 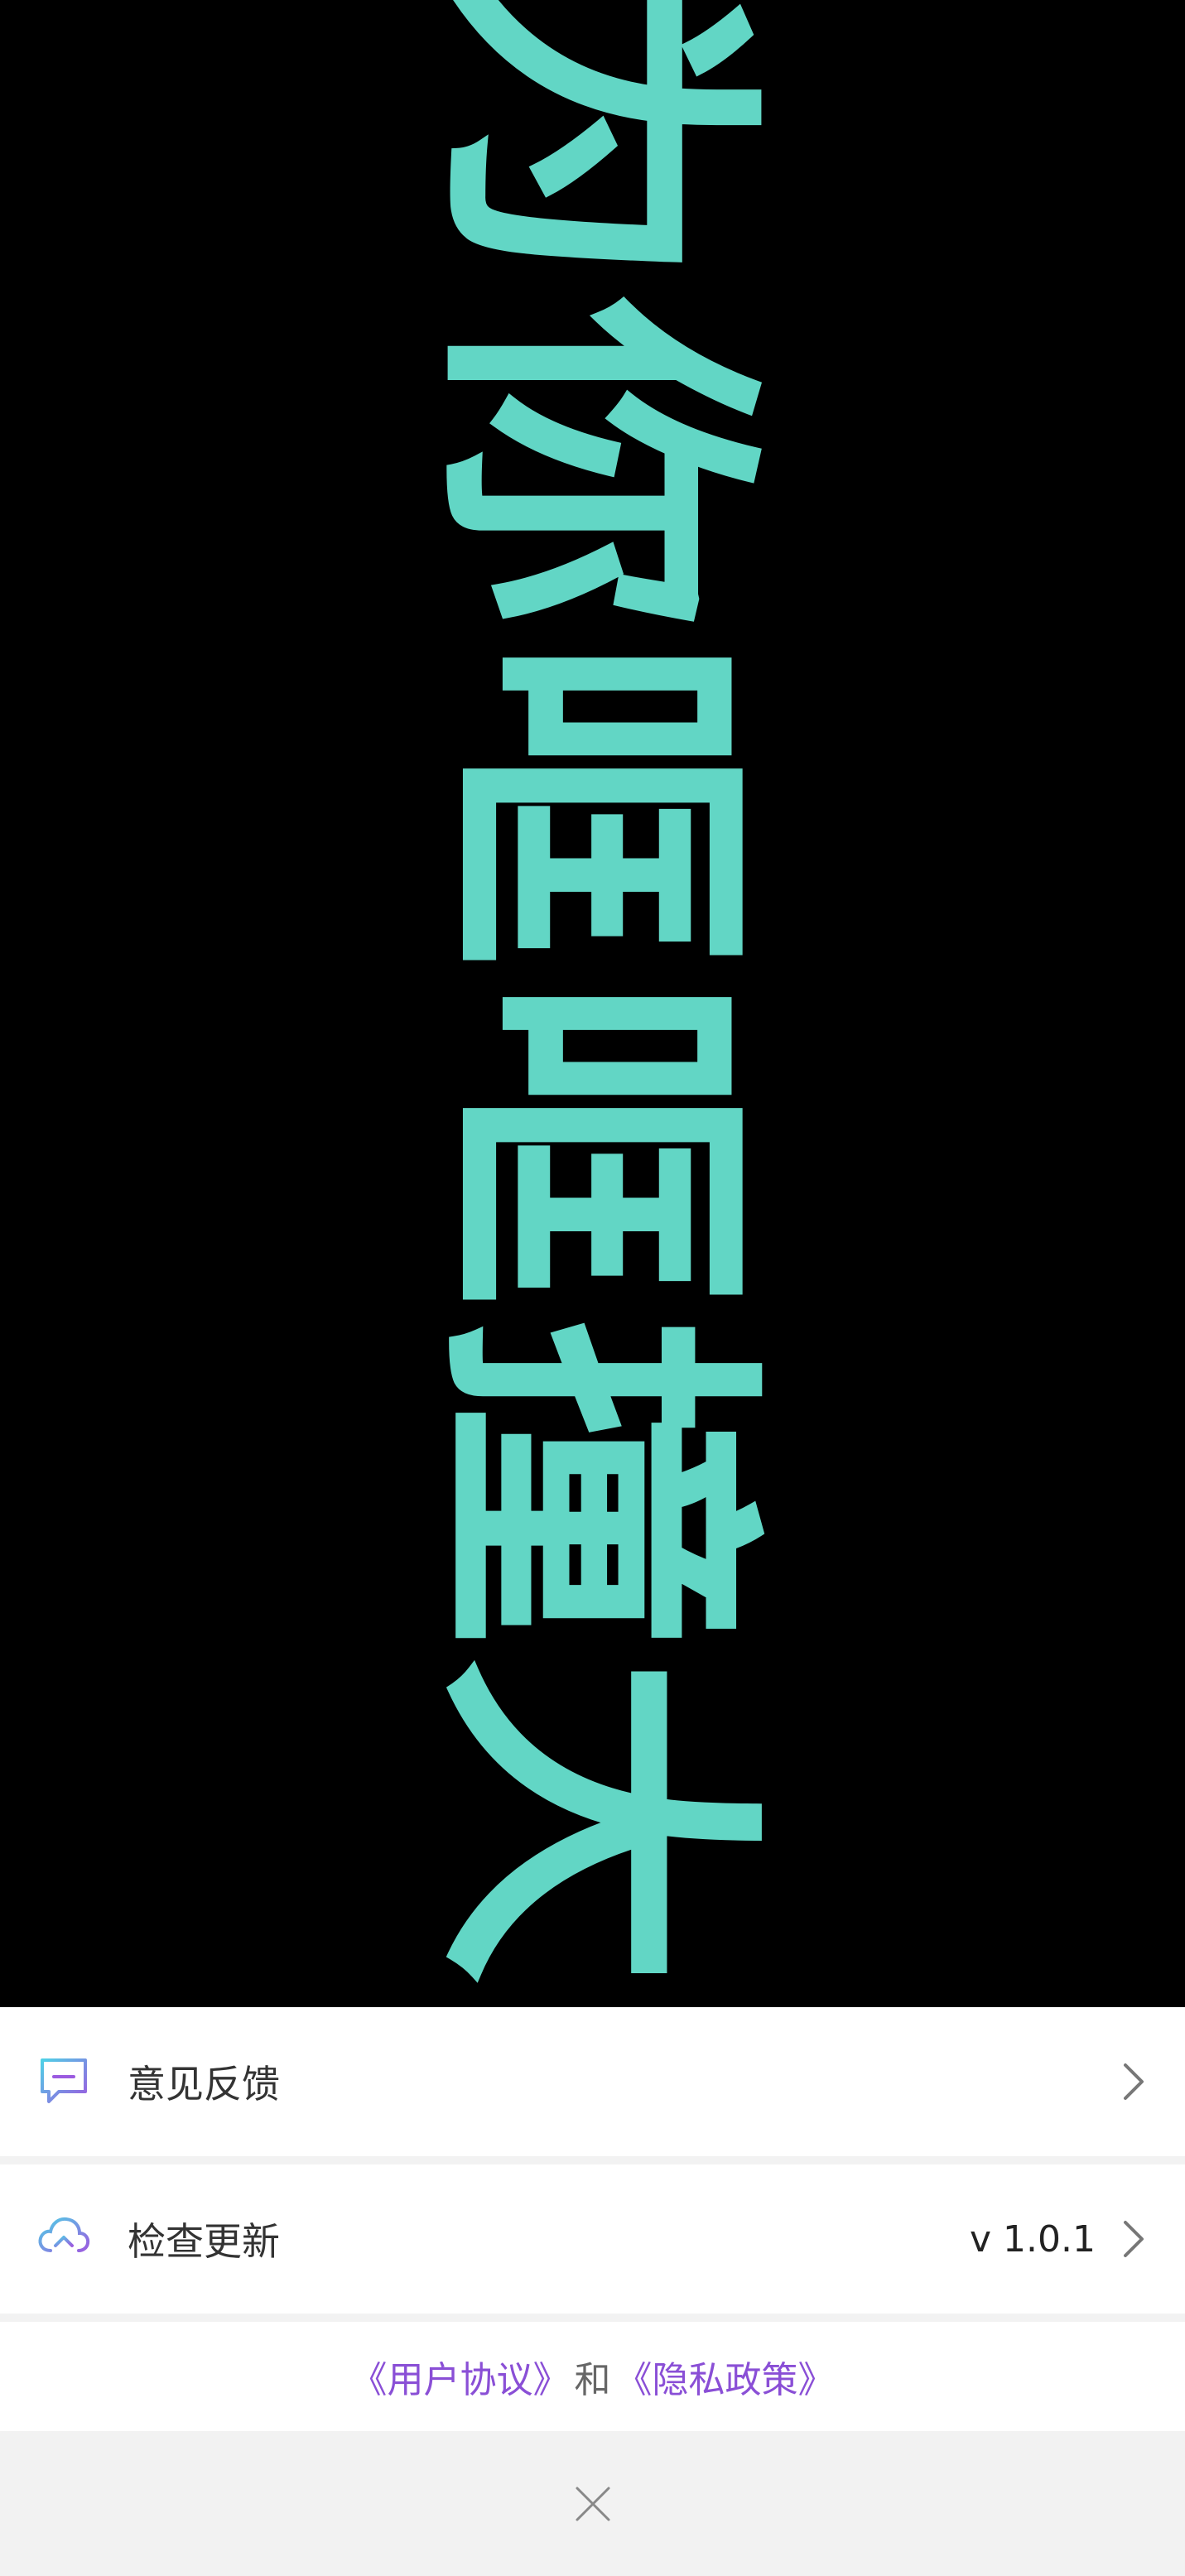 I want to click on user-agreement-link: 《用户协议》, so click(x=460, y=2376).